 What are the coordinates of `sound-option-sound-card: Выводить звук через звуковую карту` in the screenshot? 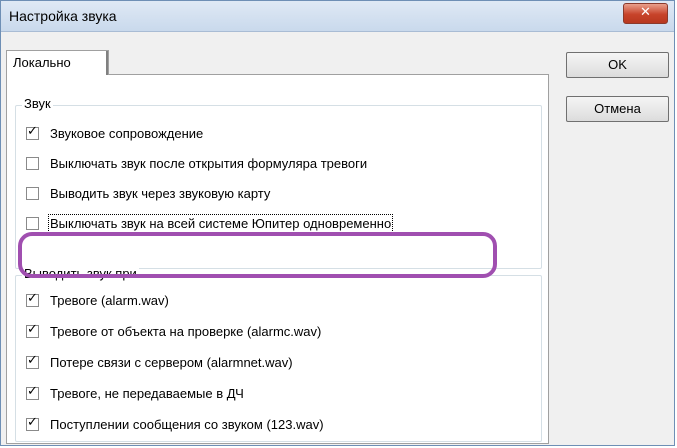 It's located at (148, 193).